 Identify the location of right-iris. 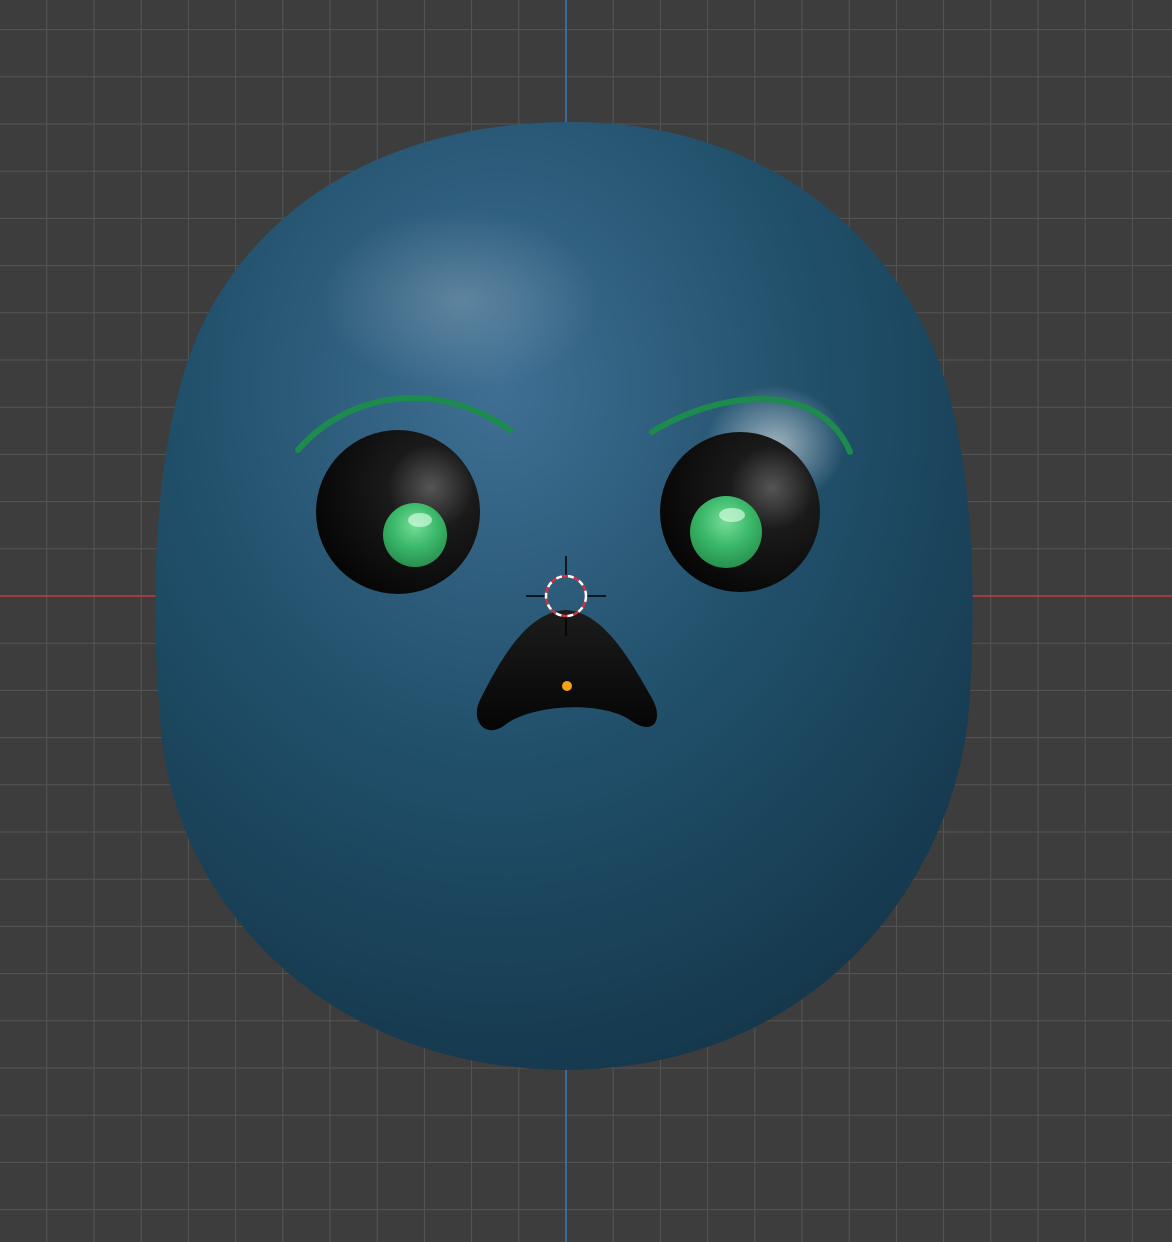
(726, 532).